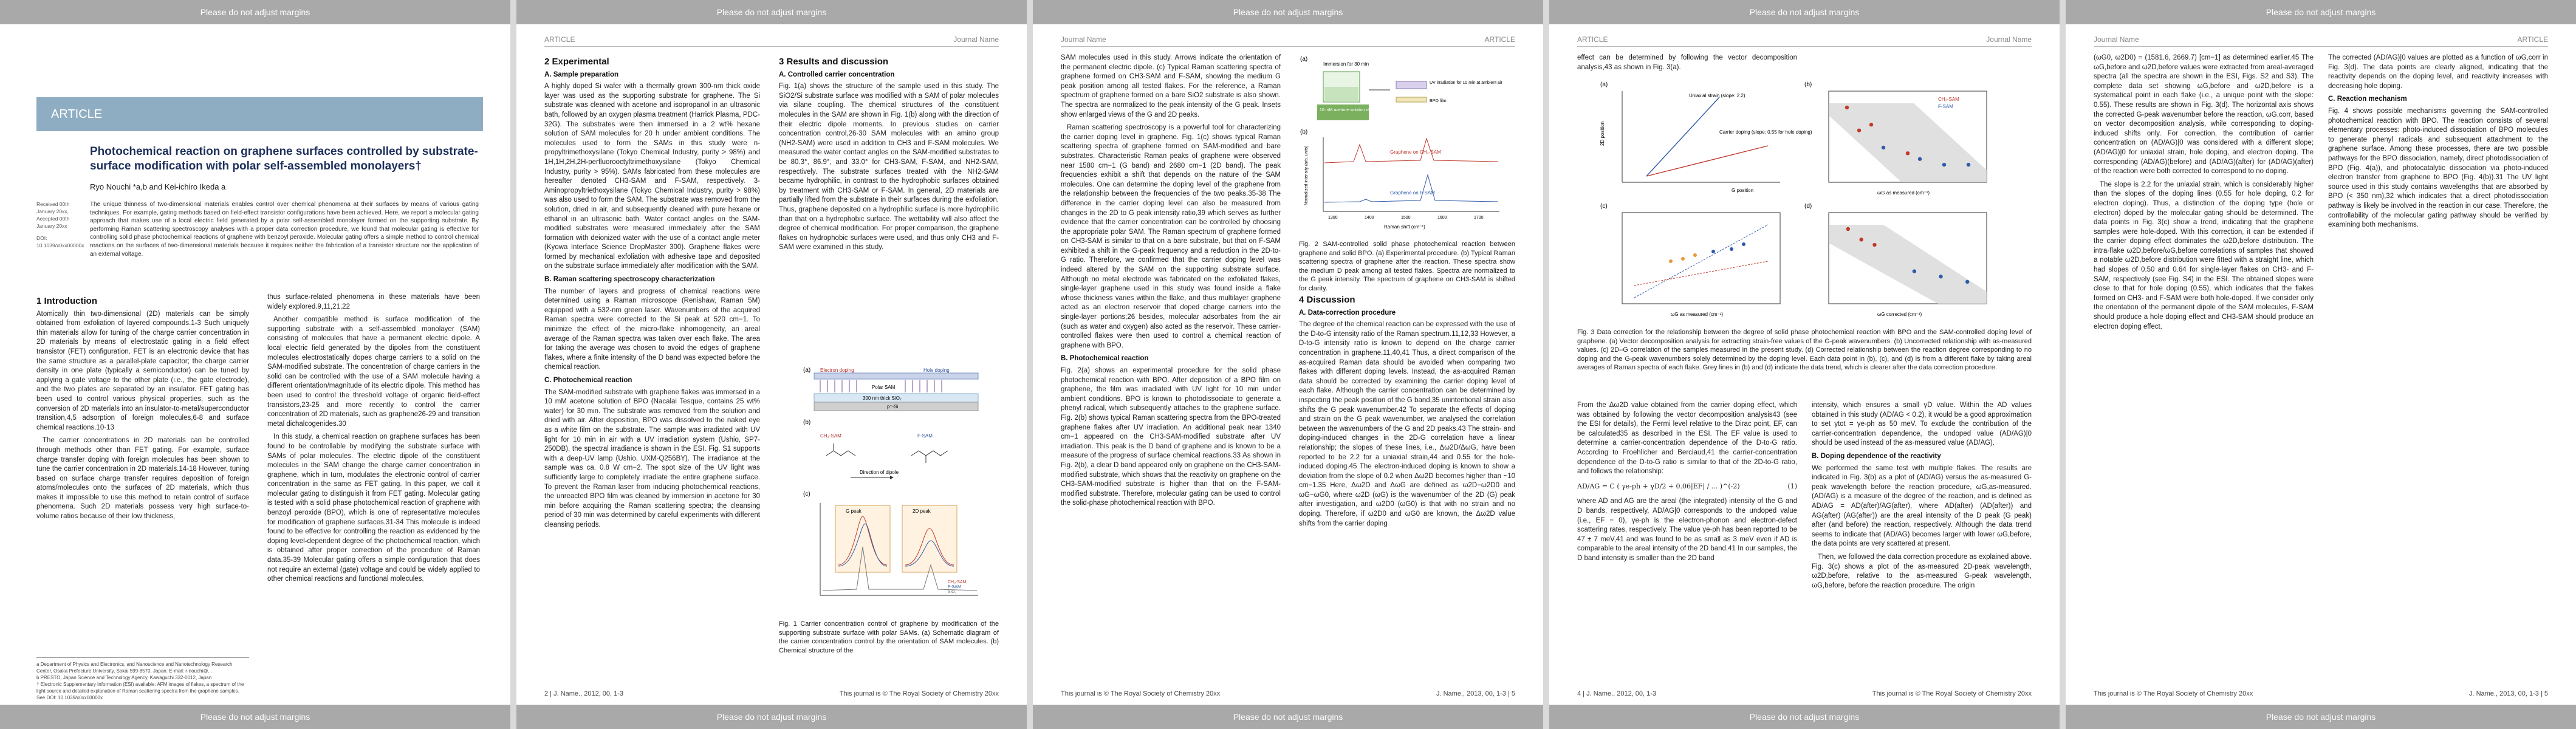 The image size is (2576, 729). What do you see at coordinates (1438, 101) in the screenshot?
I see `bpo-film-label: BPO film` at bounding box center [1438, 101].